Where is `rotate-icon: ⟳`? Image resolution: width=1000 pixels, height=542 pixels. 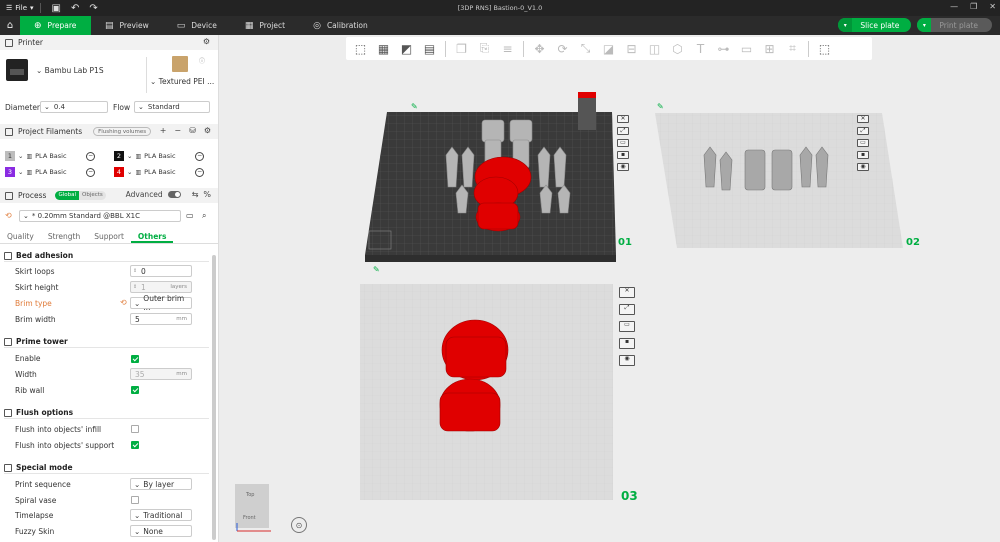 rotate-icon: ⟳ is located at coordinates (562, 49).